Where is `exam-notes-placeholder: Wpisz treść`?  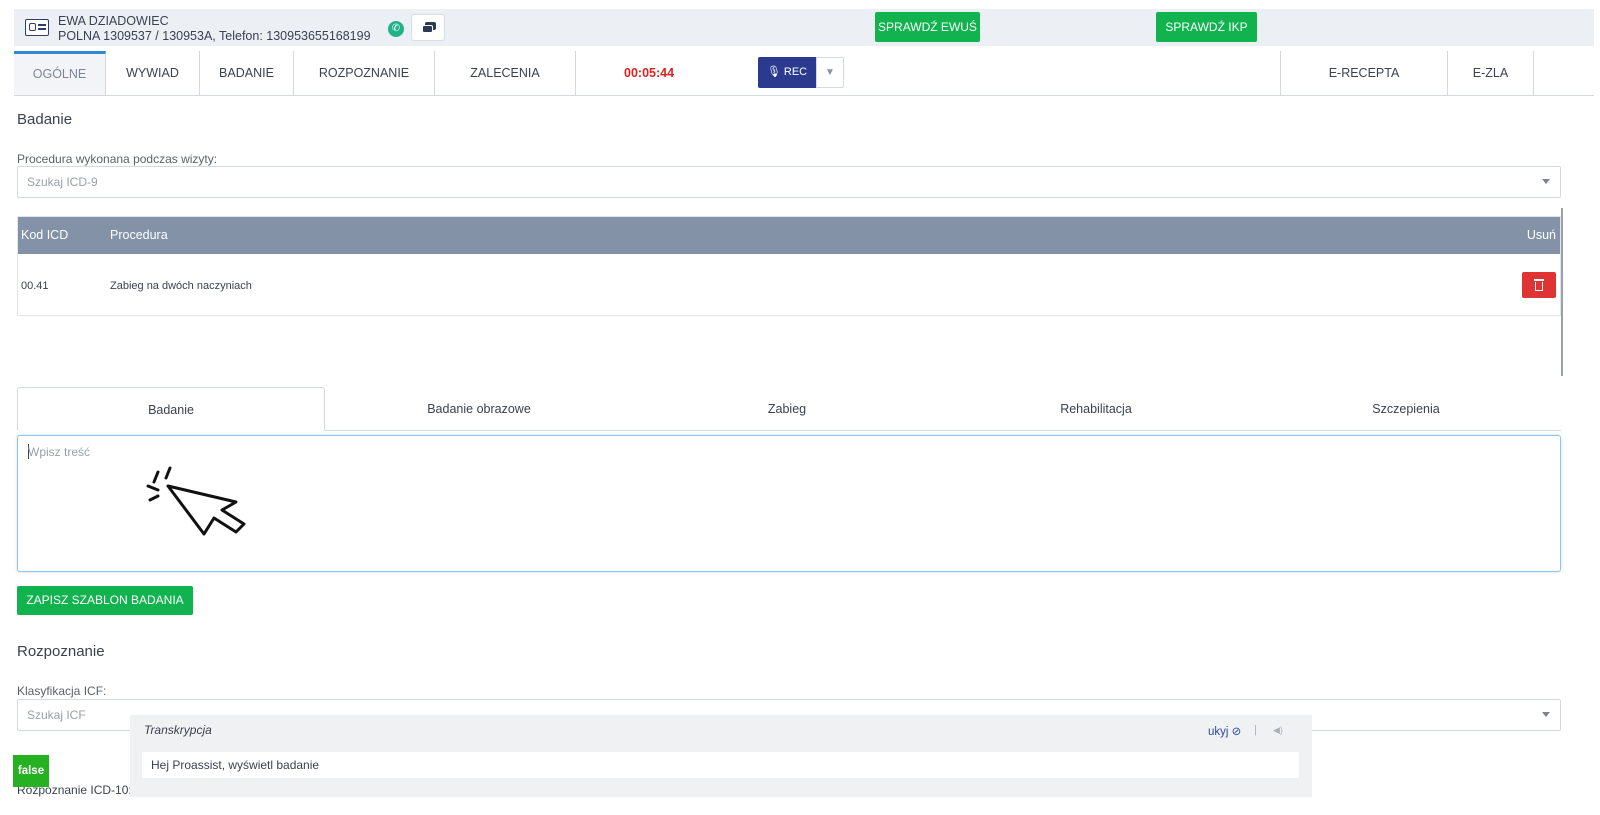 exam-notes-placeholder: Wpisz treść is located at coordinates (59, 452).